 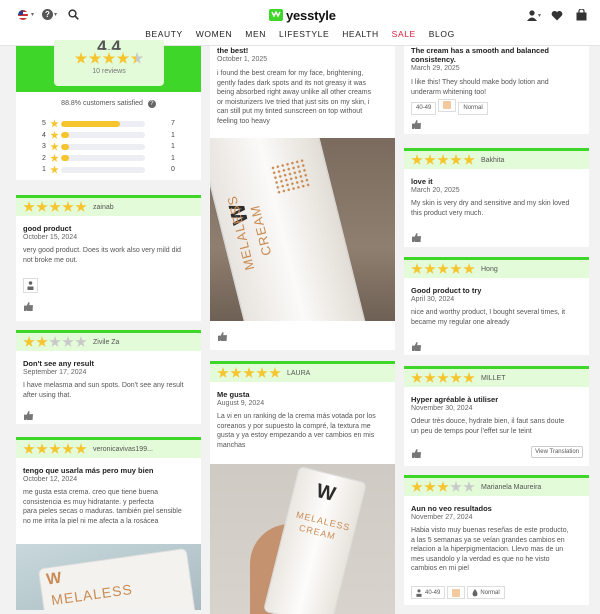 What do you see at coordinates (44, 124) in the screenshot?
I see `rating-bar-label: 5` at bounding box center [44, 124].